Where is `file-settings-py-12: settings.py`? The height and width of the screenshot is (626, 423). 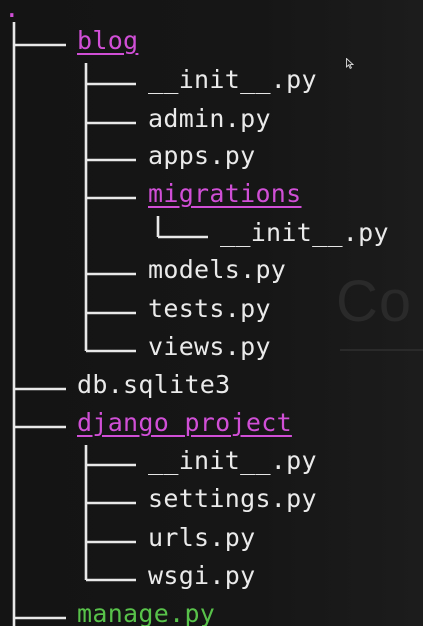
file-settings-py-12: settings.py is located at coordinates (232, 499).